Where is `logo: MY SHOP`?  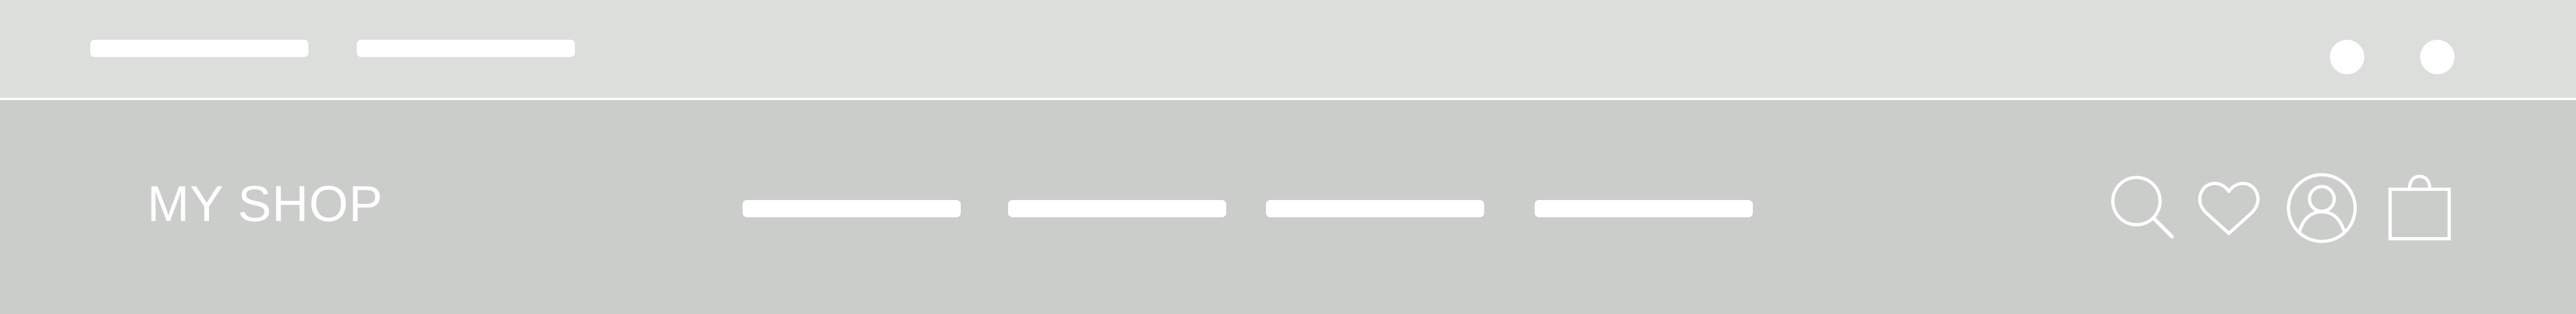
logo: MY SHOP is located at coordinates (265, 204).